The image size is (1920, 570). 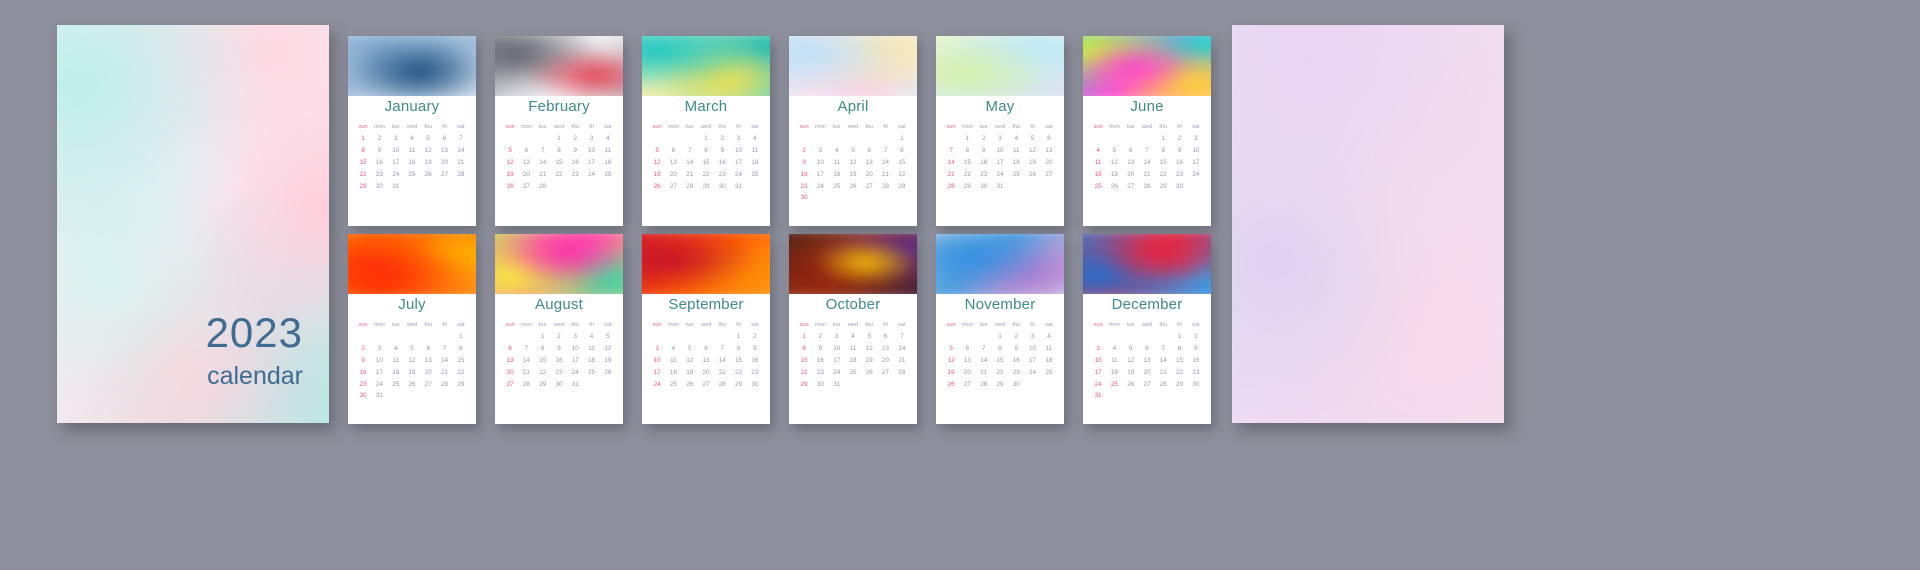 I want to click on day-cell: 5, so click(x=853, y=151).